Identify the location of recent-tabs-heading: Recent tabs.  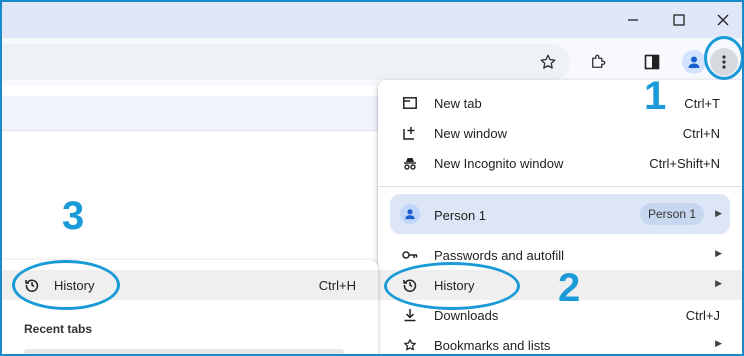
(58, 329).